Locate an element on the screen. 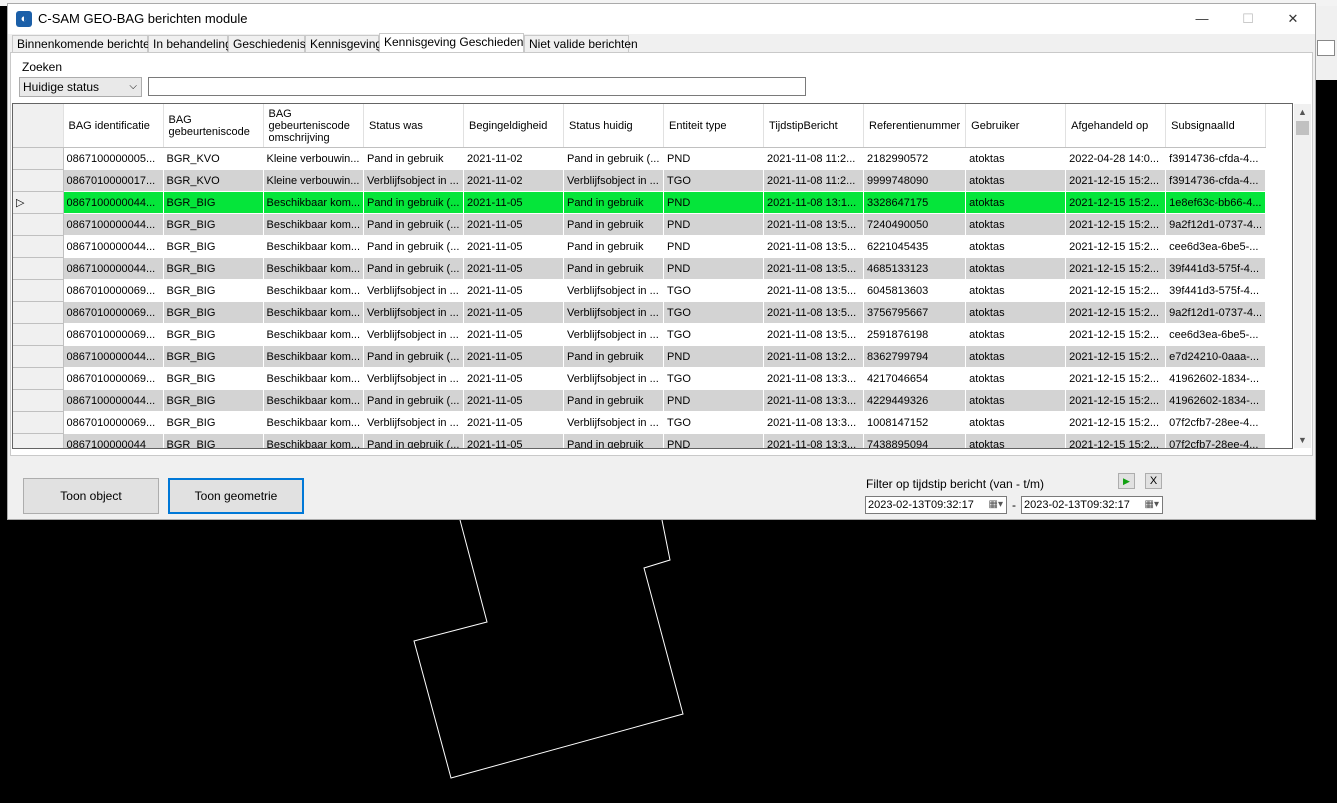 This screenshot has width=1337, height=803. table-cell: 6045813603 is located at coordinates (915, 290).